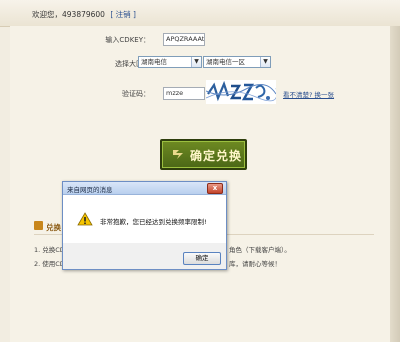  What do you see at coordinates (178, 154) in the screenshot?
I see `lightning-icon` at bounding box center [178, 154].